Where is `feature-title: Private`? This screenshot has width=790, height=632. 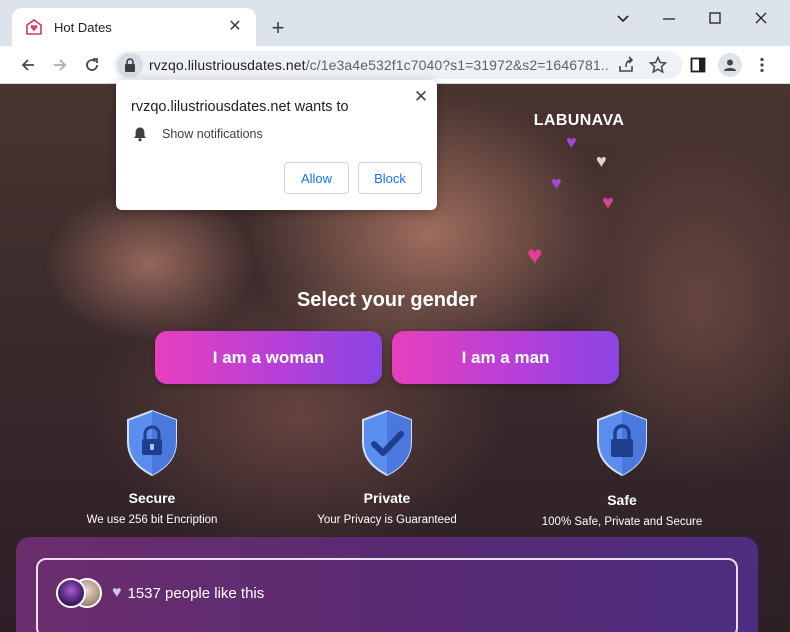 feature-title: Private is located at coordinates (387, 498).